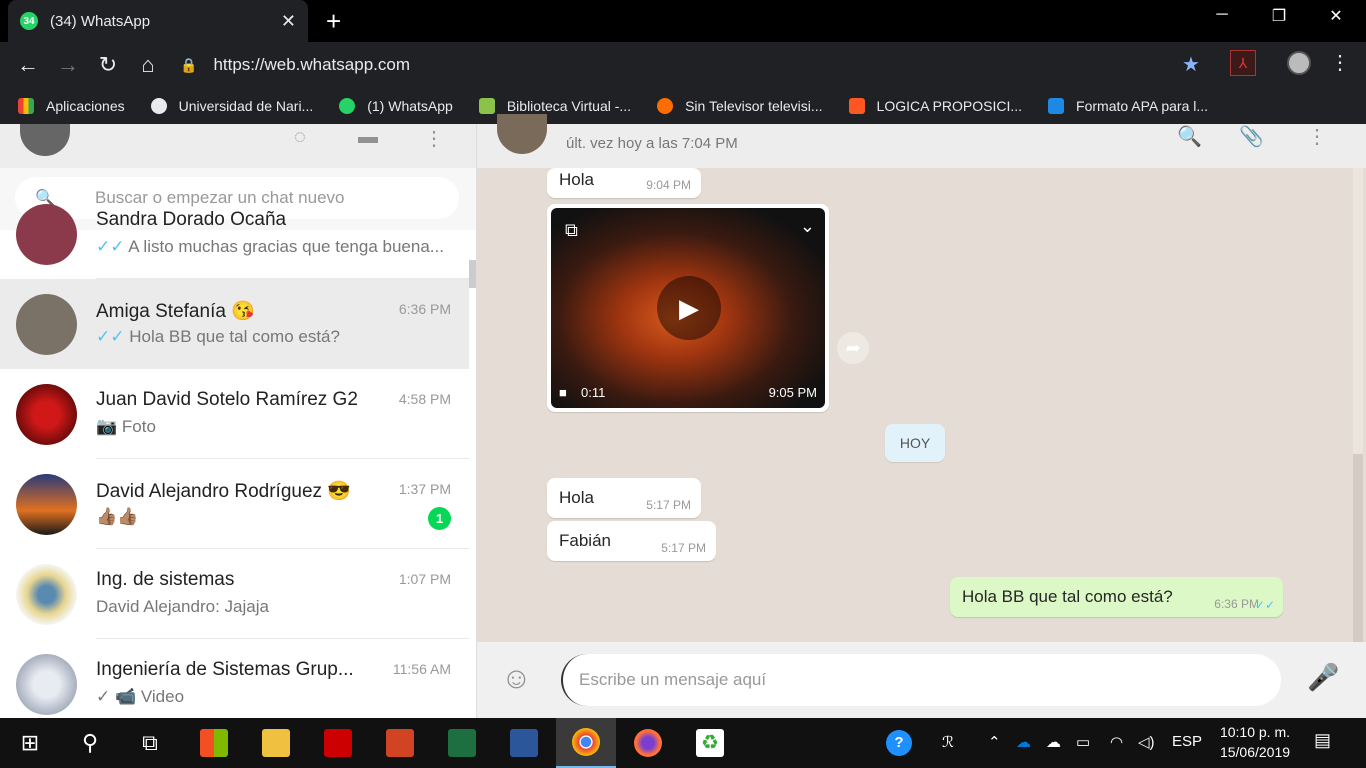 The height and width of the screenshot is (768, 1366). I want to click on store-icon, so click(214, 743).